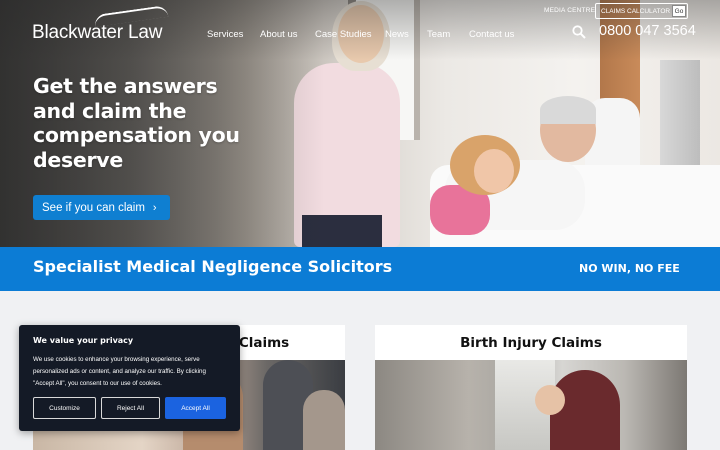 The width and height of the screenshot is (720, 450). I want to click on logo-law: Law, so click(145, 32).